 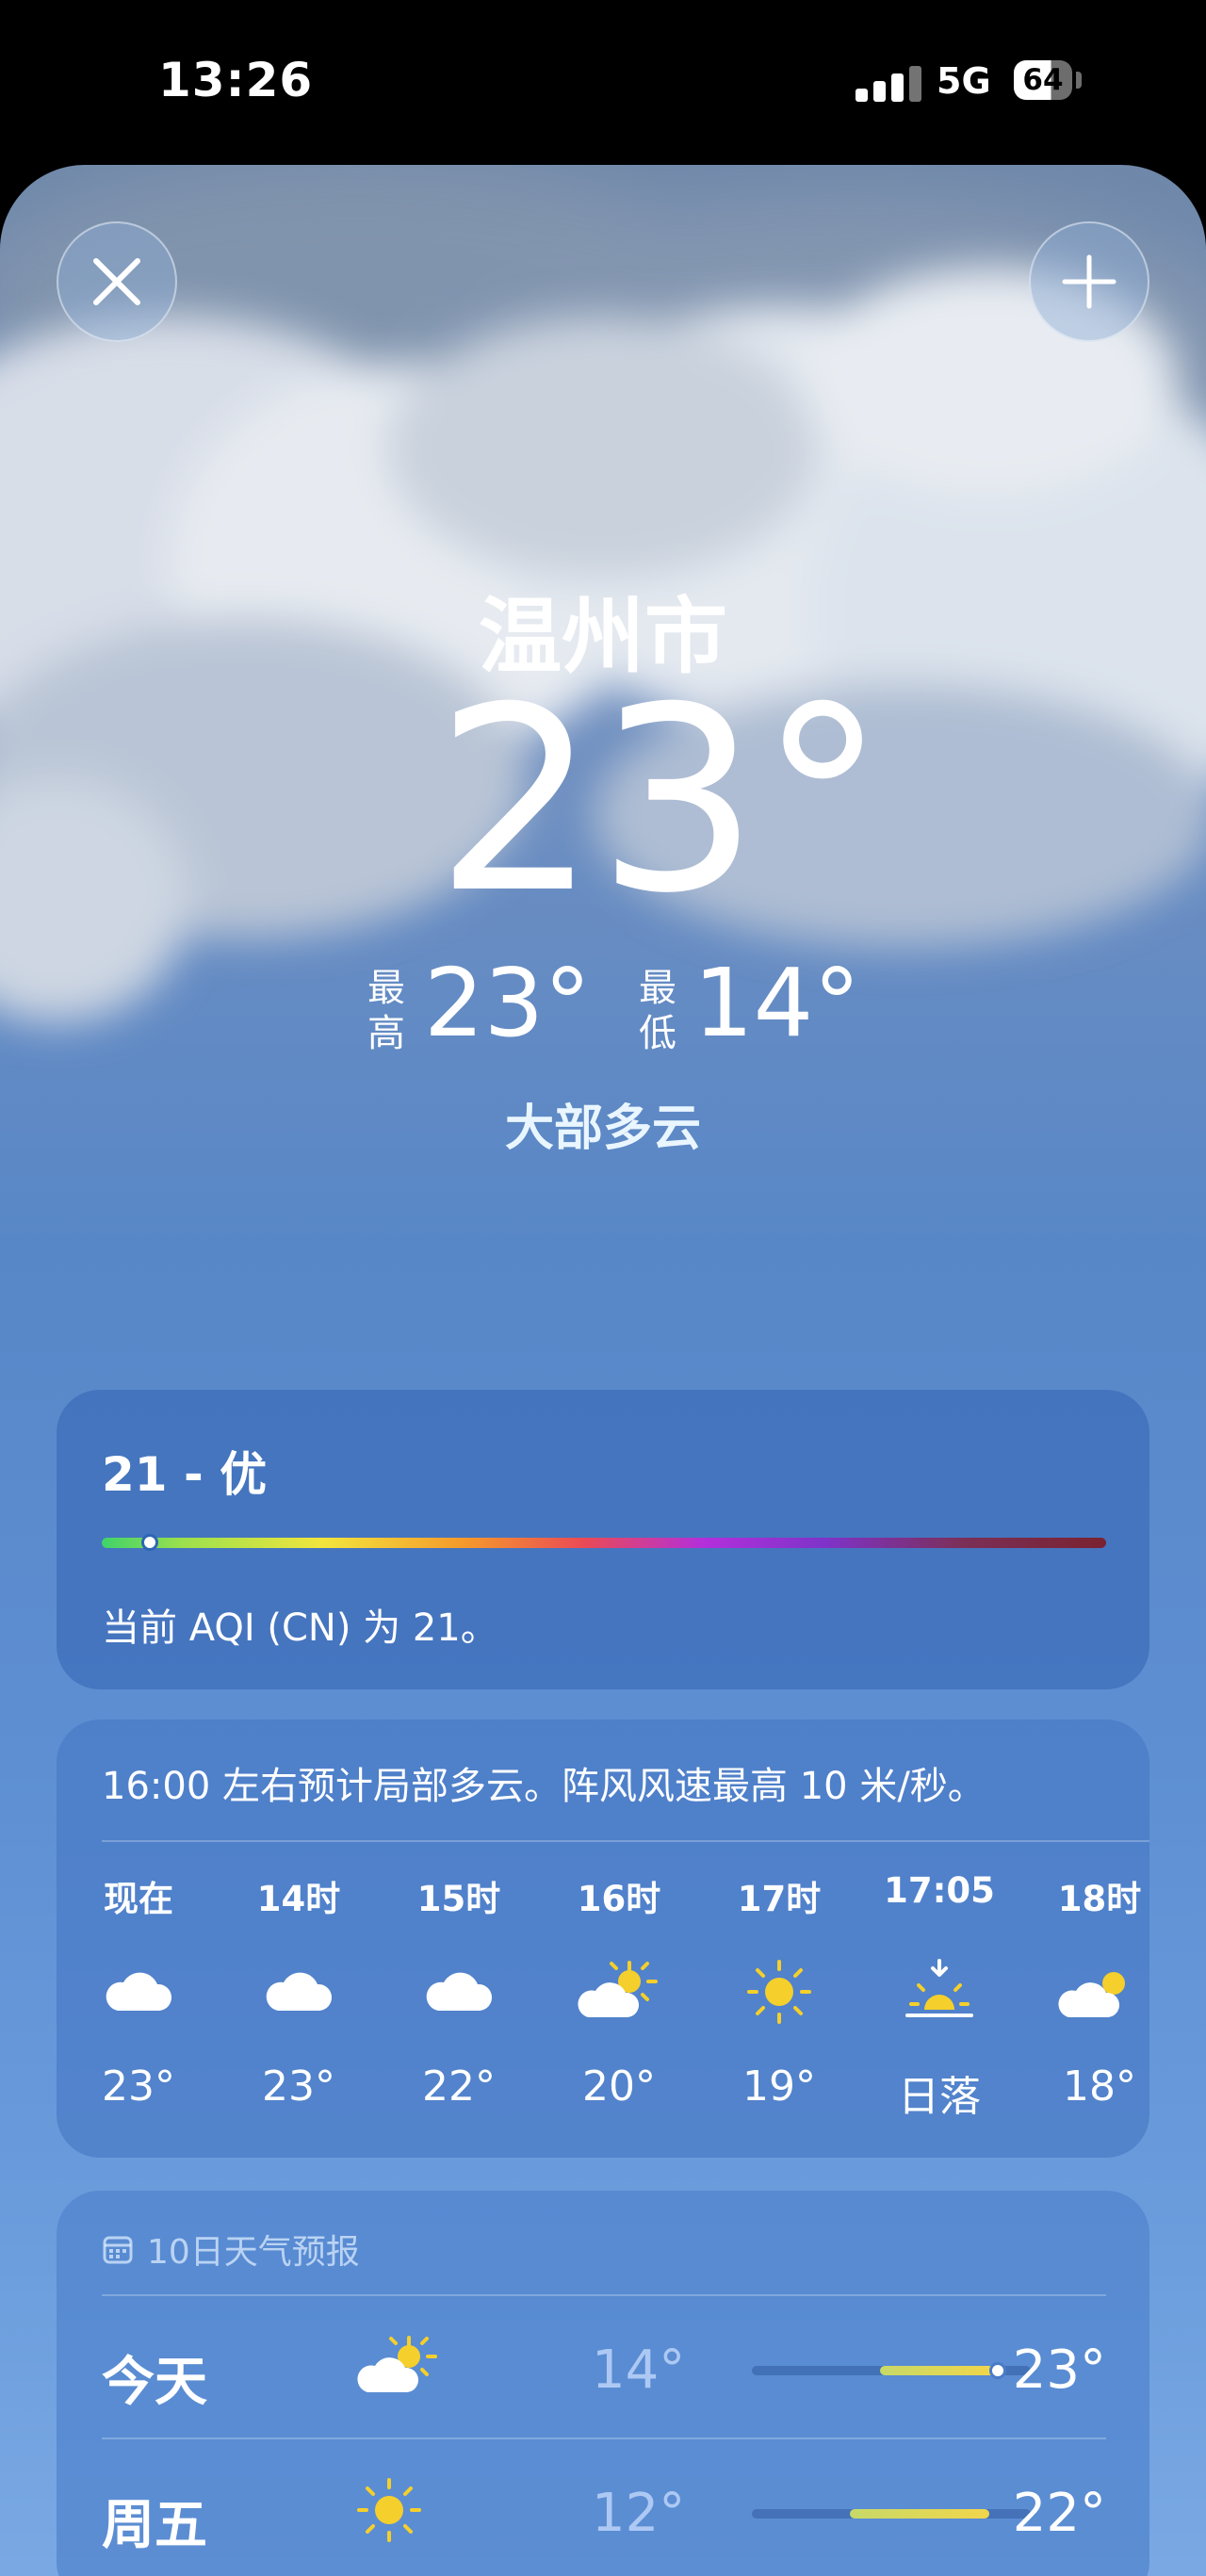 I want to click on close-button, so click(x=117, y=281).